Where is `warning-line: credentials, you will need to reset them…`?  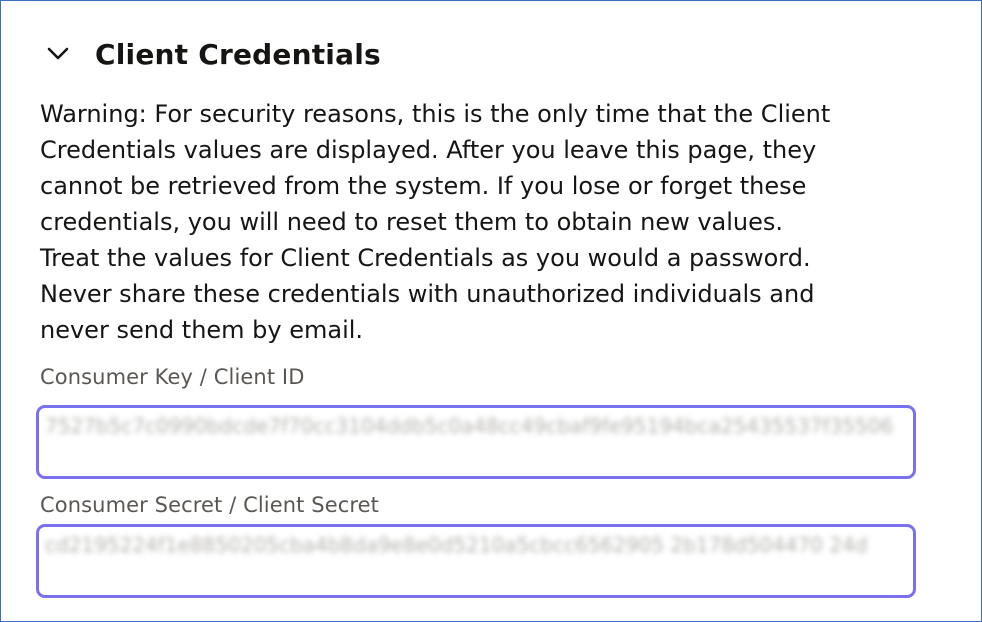 warning-line: credentials, you will need to reset them… is located at coordinates (412, 222).